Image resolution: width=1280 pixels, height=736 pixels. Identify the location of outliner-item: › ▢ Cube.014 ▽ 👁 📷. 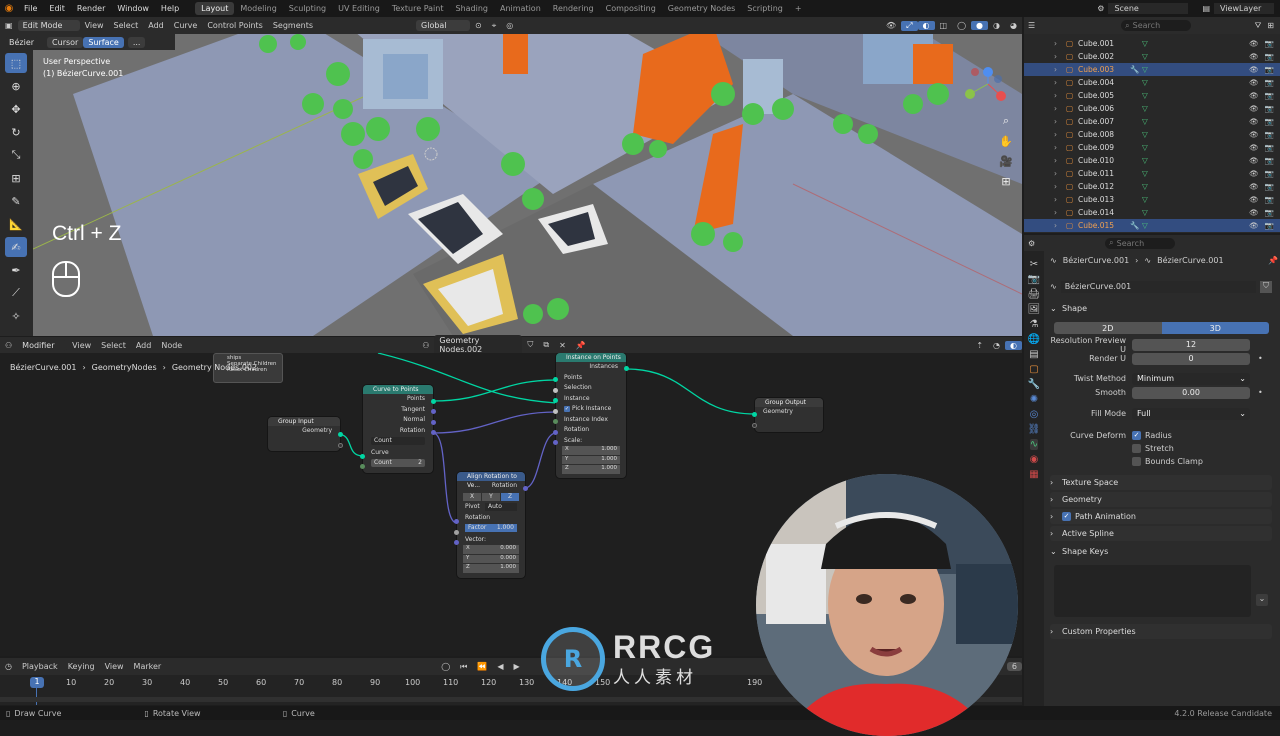
(1152, 212).